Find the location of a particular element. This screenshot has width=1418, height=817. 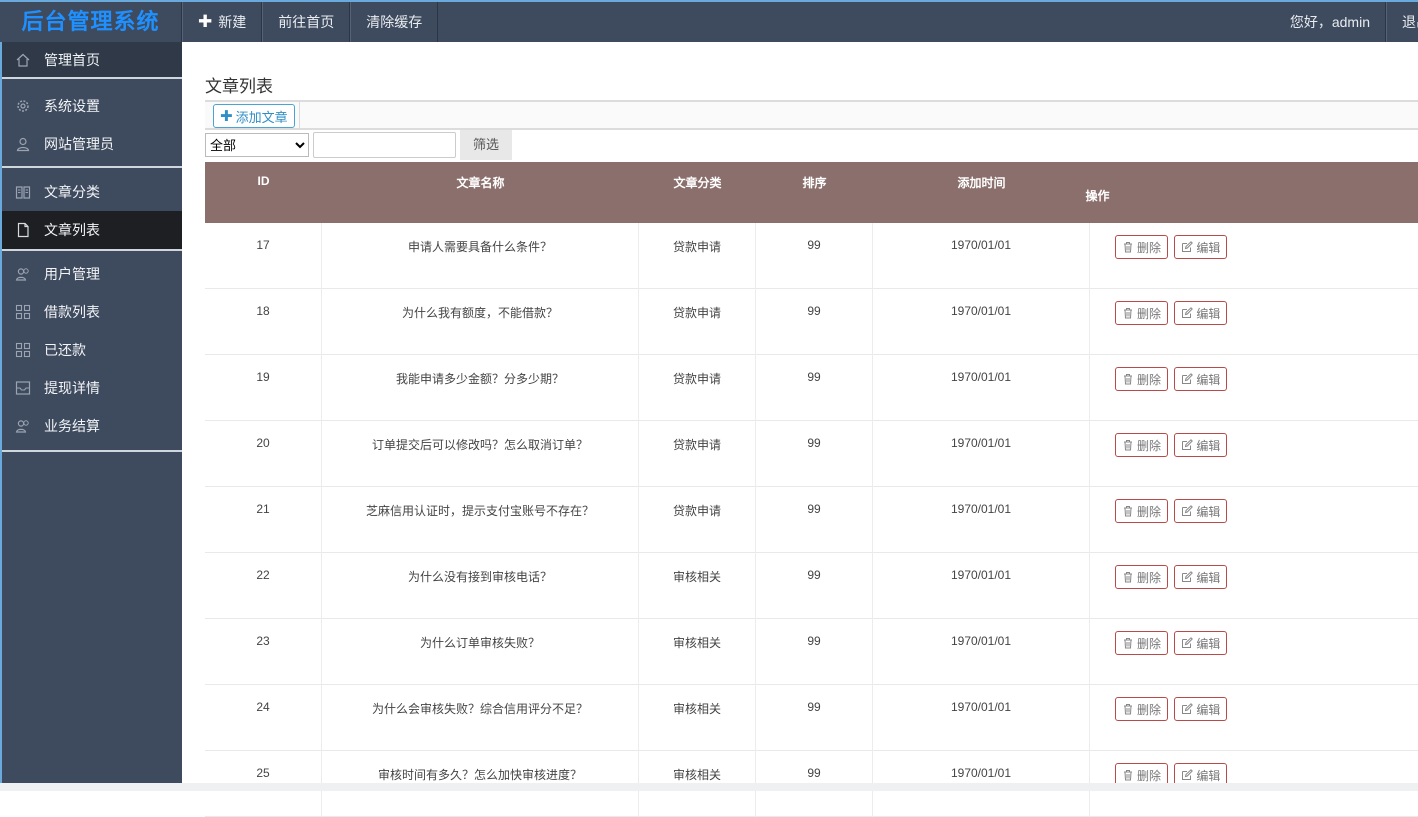

sidebar-item-system-settings: 系统设置 is located at coordinates (92, 106).